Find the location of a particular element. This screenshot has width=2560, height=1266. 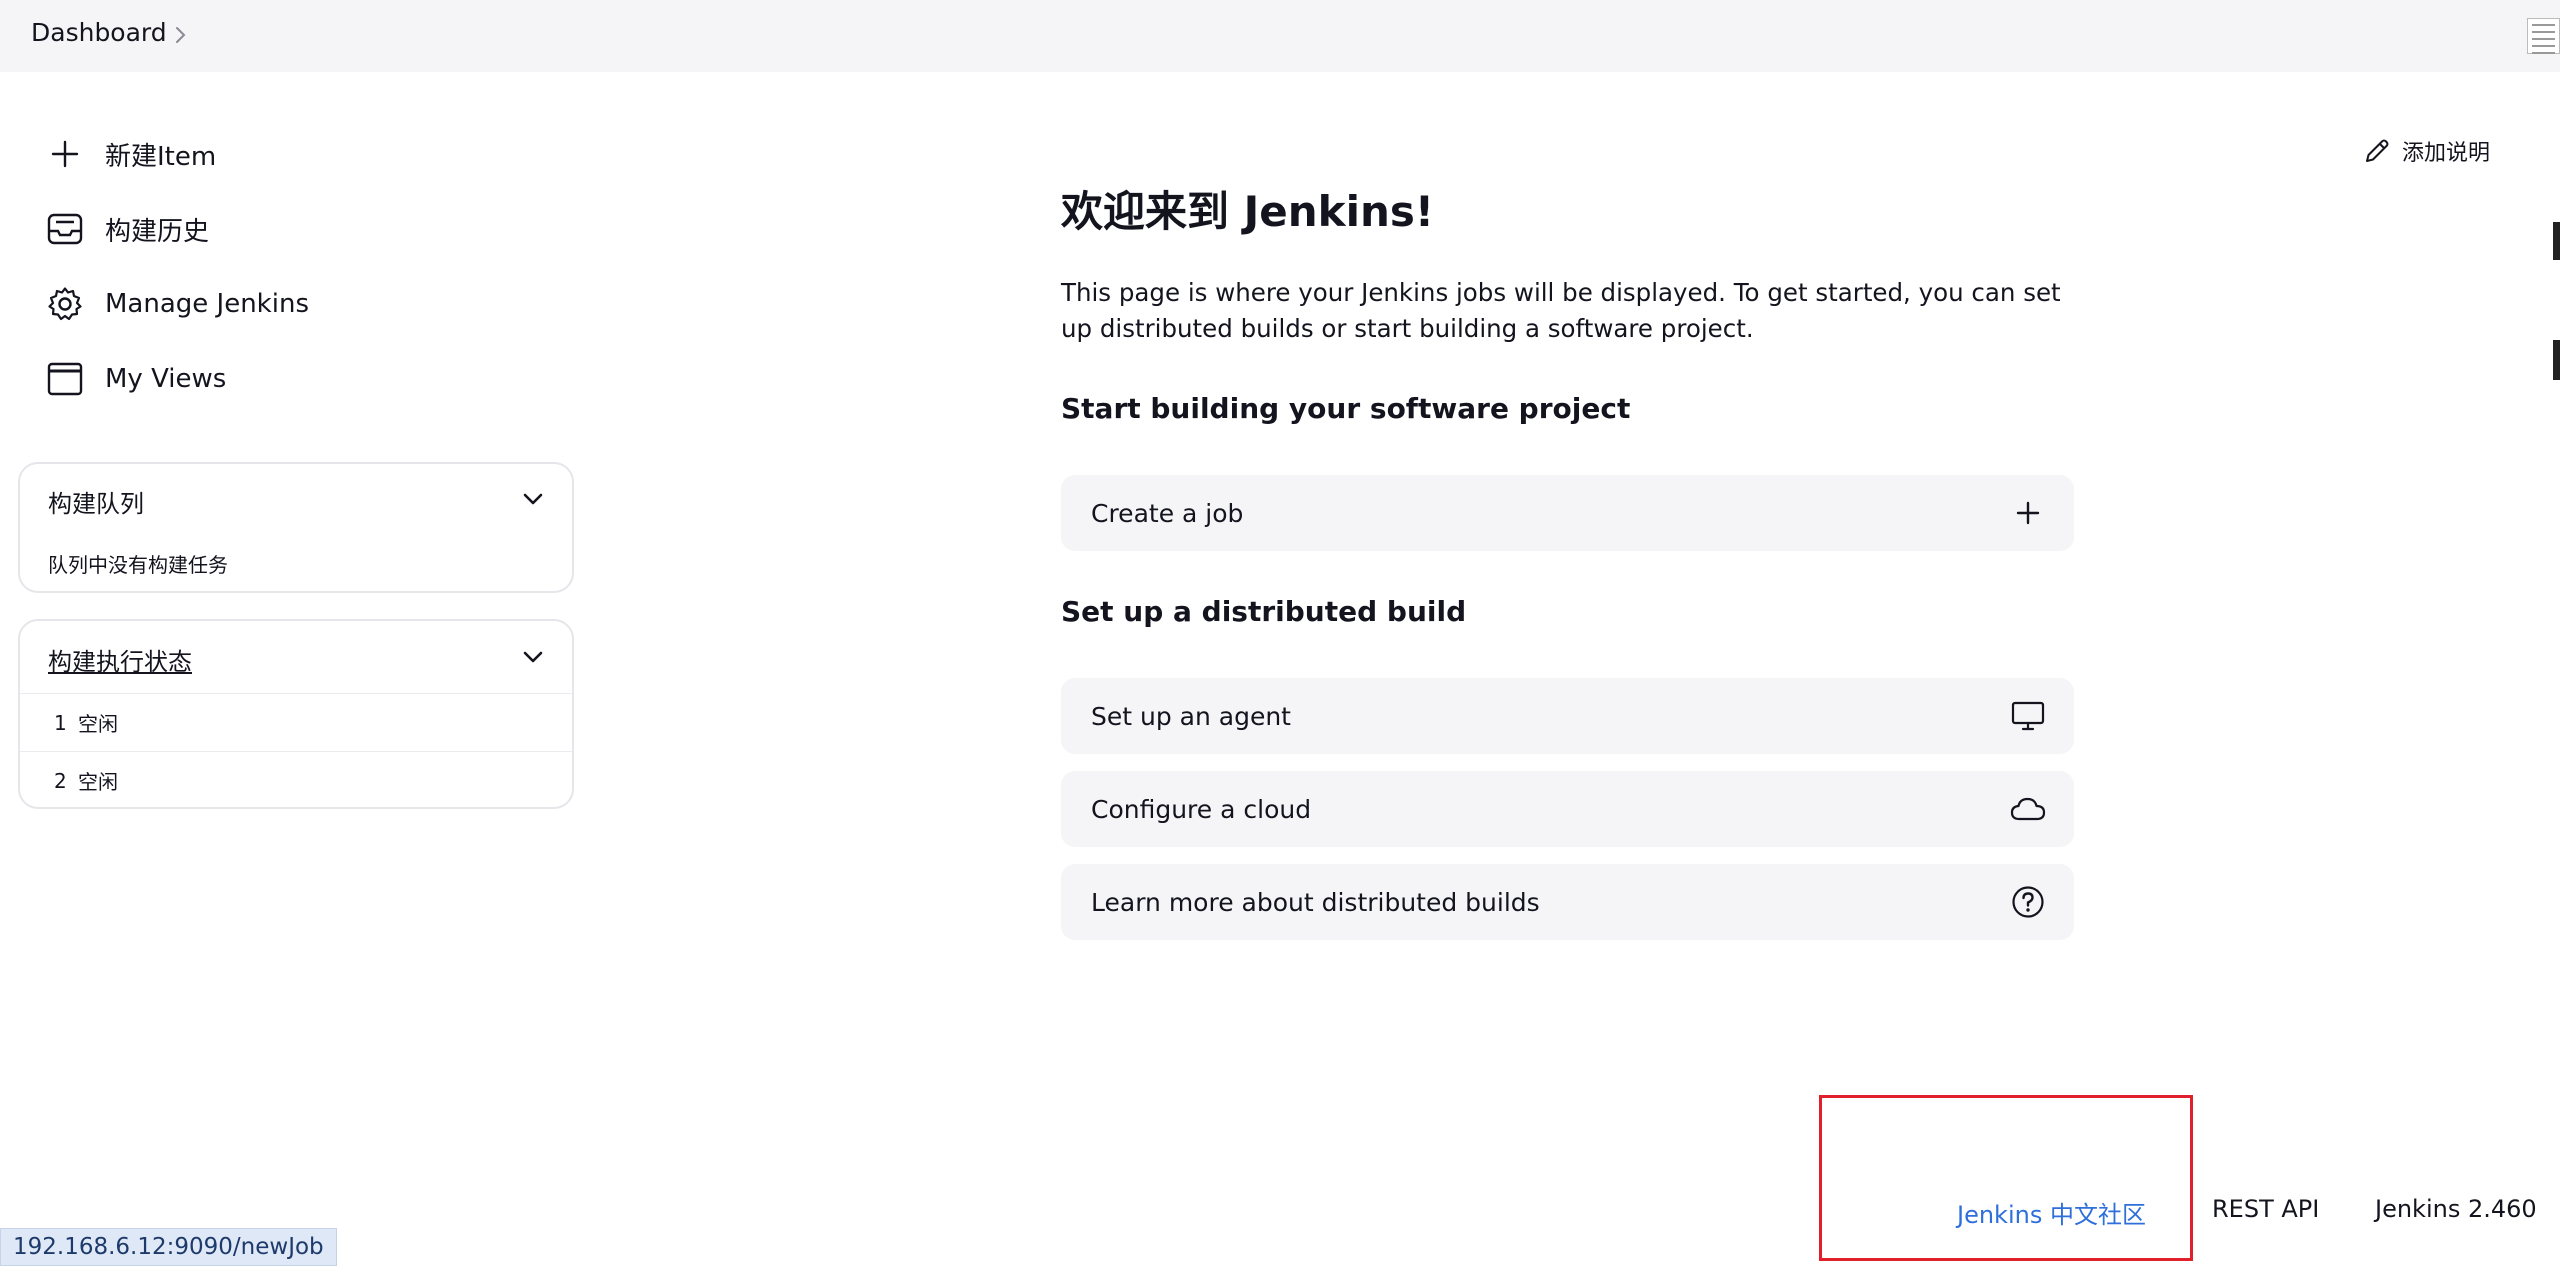

section-heading-start: Start building your software project is located at coordinates (1346, 408).